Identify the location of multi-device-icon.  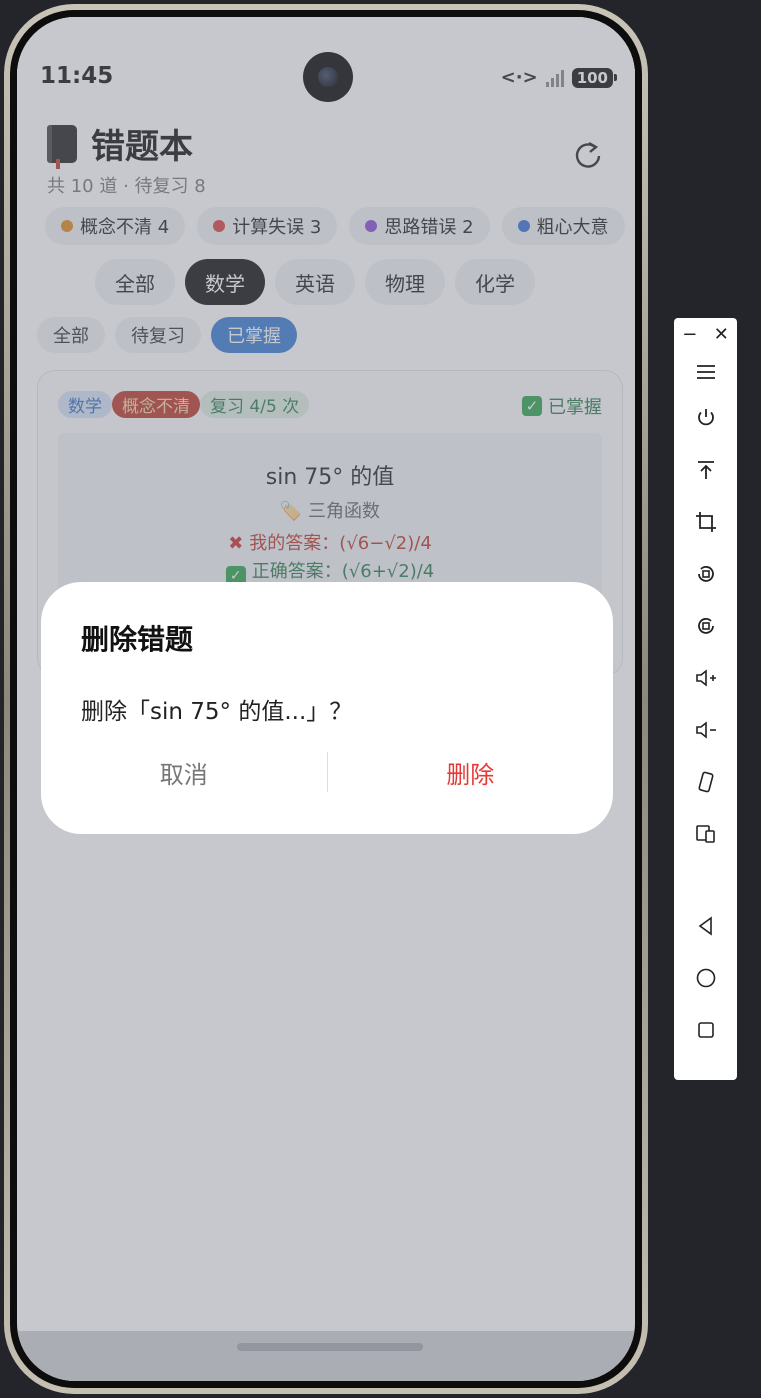
(705, 834).